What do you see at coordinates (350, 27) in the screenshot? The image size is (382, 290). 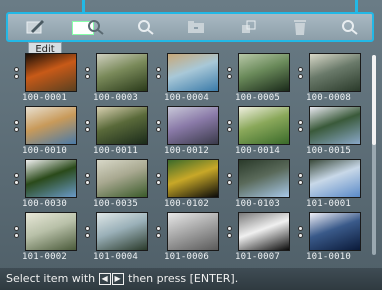 I see `search-icon` at bounding box center [350, 27].